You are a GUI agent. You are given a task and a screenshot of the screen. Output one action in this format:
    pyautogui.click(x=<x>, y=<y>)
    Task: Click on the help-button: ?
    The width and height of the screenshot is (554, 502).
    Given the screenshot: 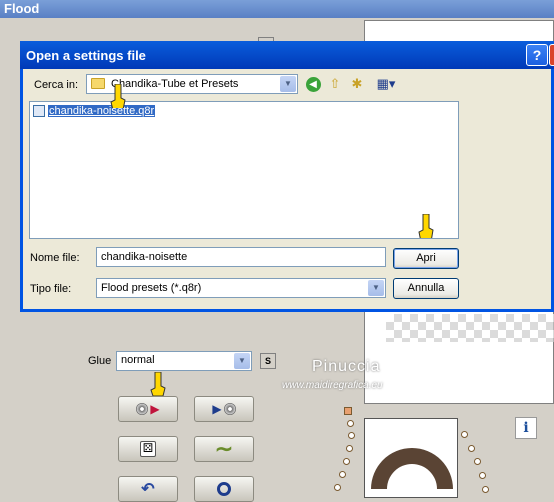 What is the action you would take?
    pyautogui.click(x=537, y=55)
    